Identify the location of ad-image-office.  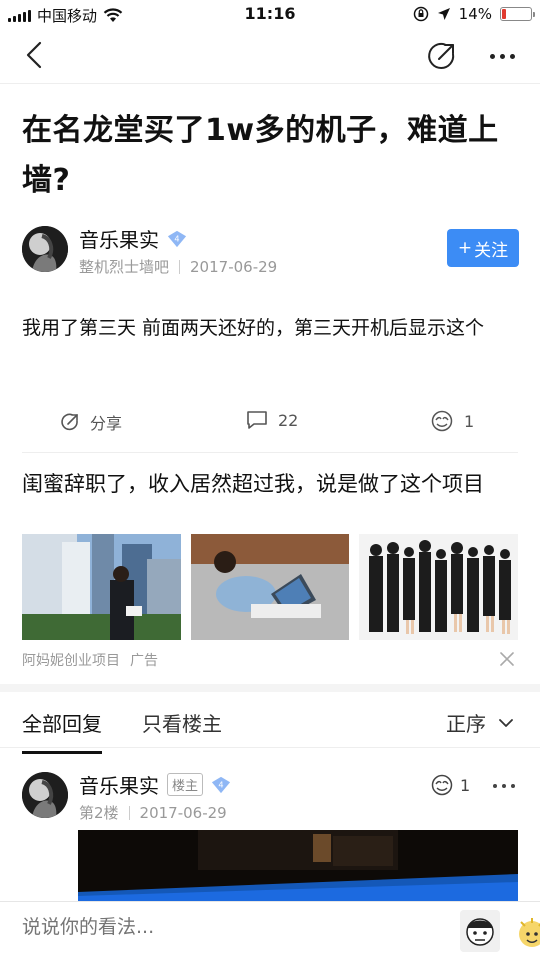
(101, 587).